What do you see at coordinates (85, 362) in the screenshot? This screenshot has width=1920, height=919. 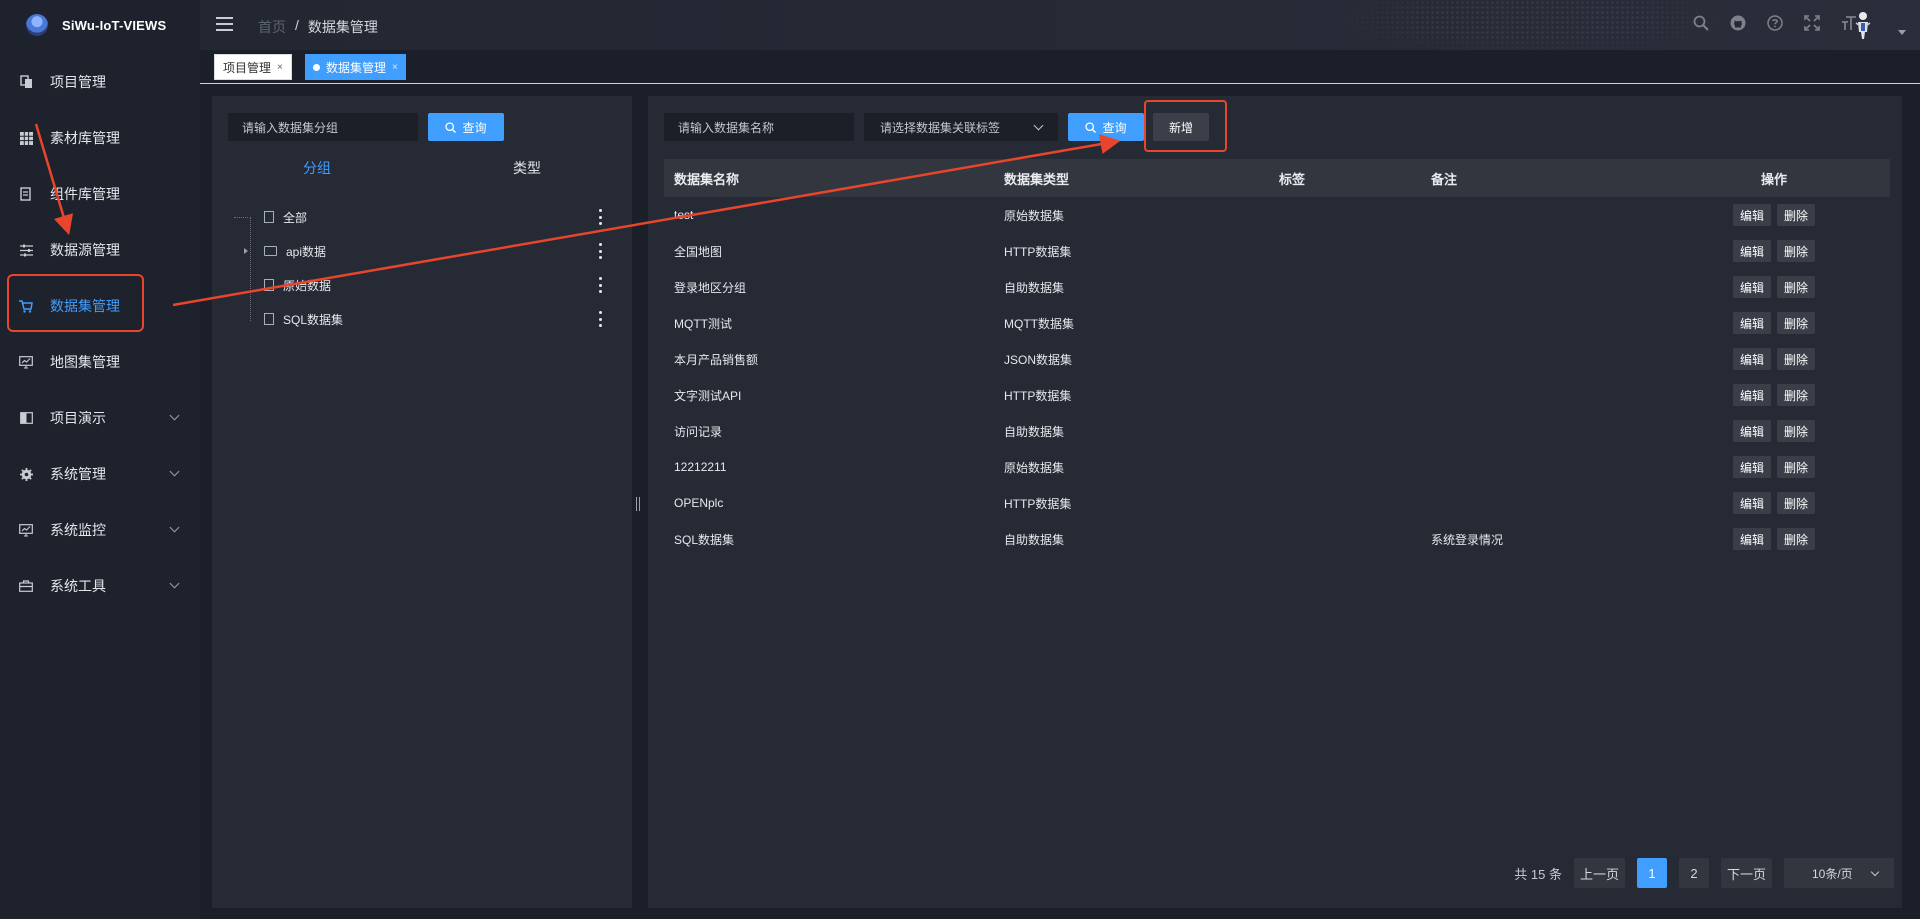 I see `sidebar-item-label: 地图集管理` at bounding box center [85, 362].